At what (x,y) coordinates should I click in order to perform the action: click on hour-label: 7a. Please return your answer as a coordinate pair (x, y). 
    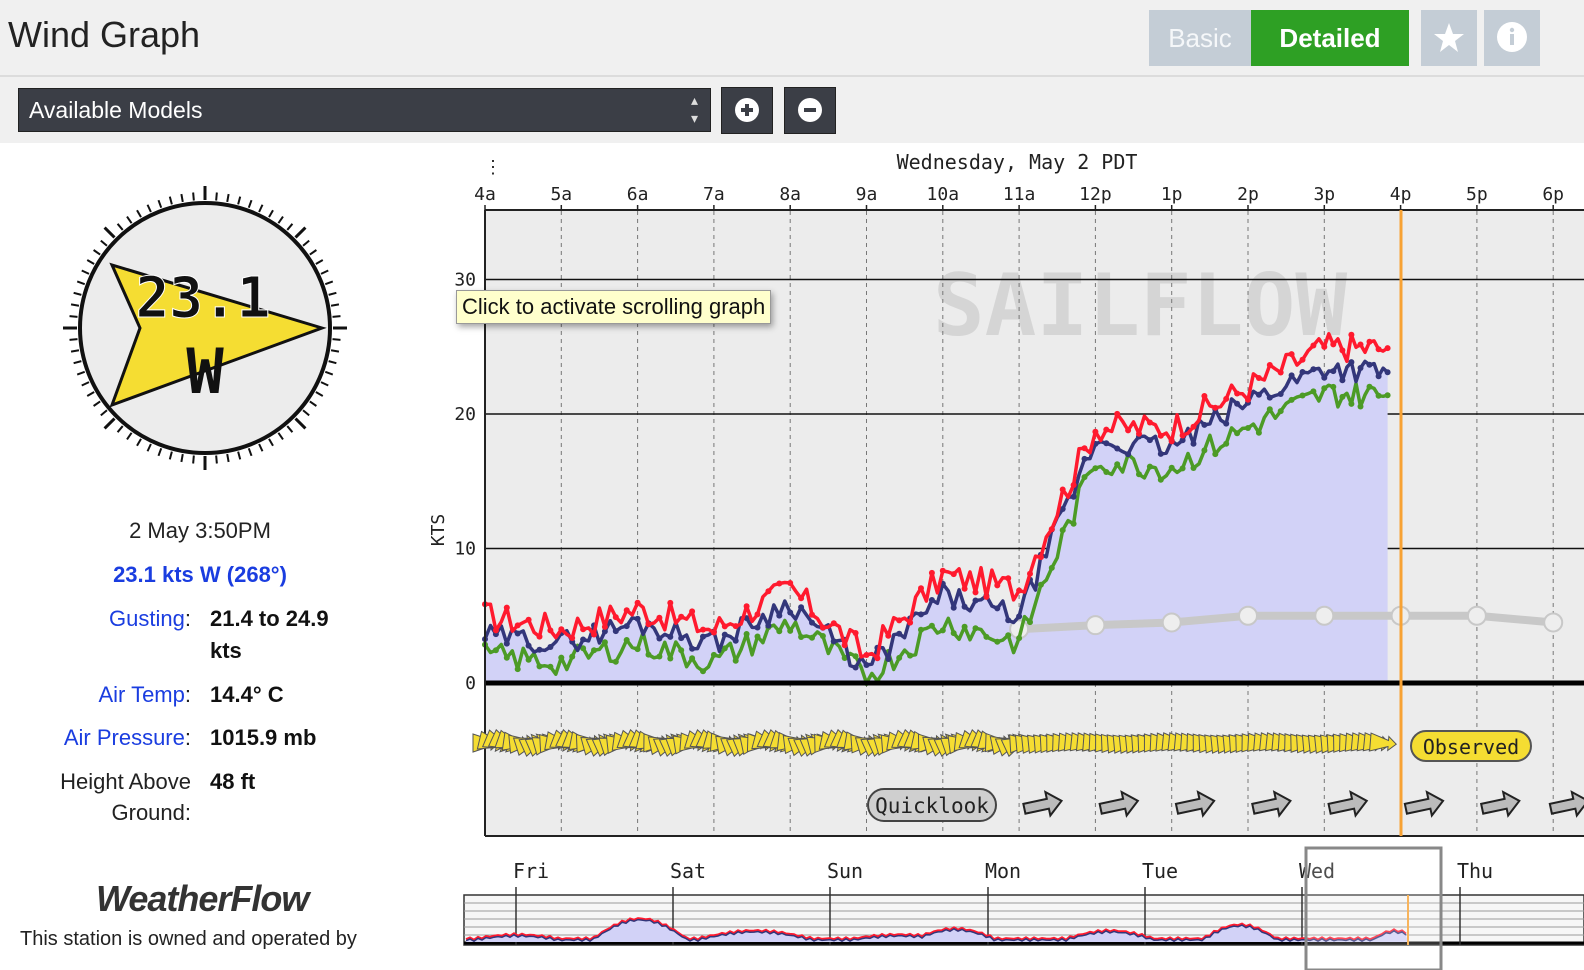
    Looking at the image, I should click on (714, 194).